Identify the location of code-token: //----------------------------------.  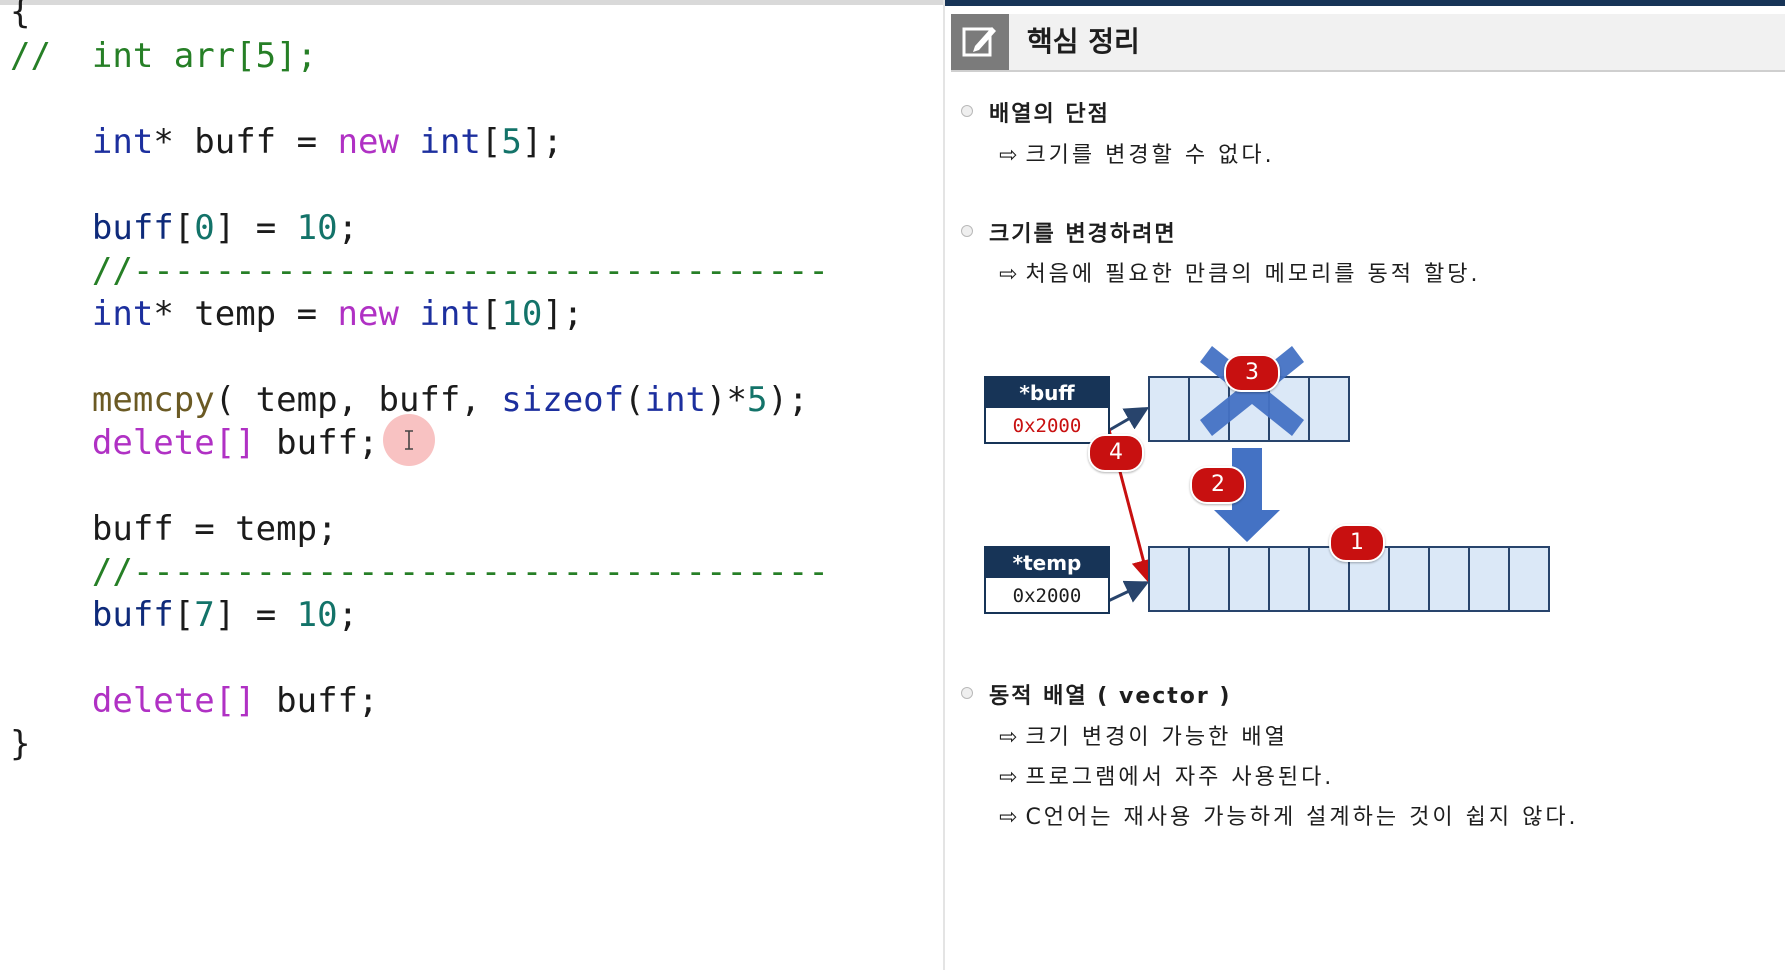
(419, 271).